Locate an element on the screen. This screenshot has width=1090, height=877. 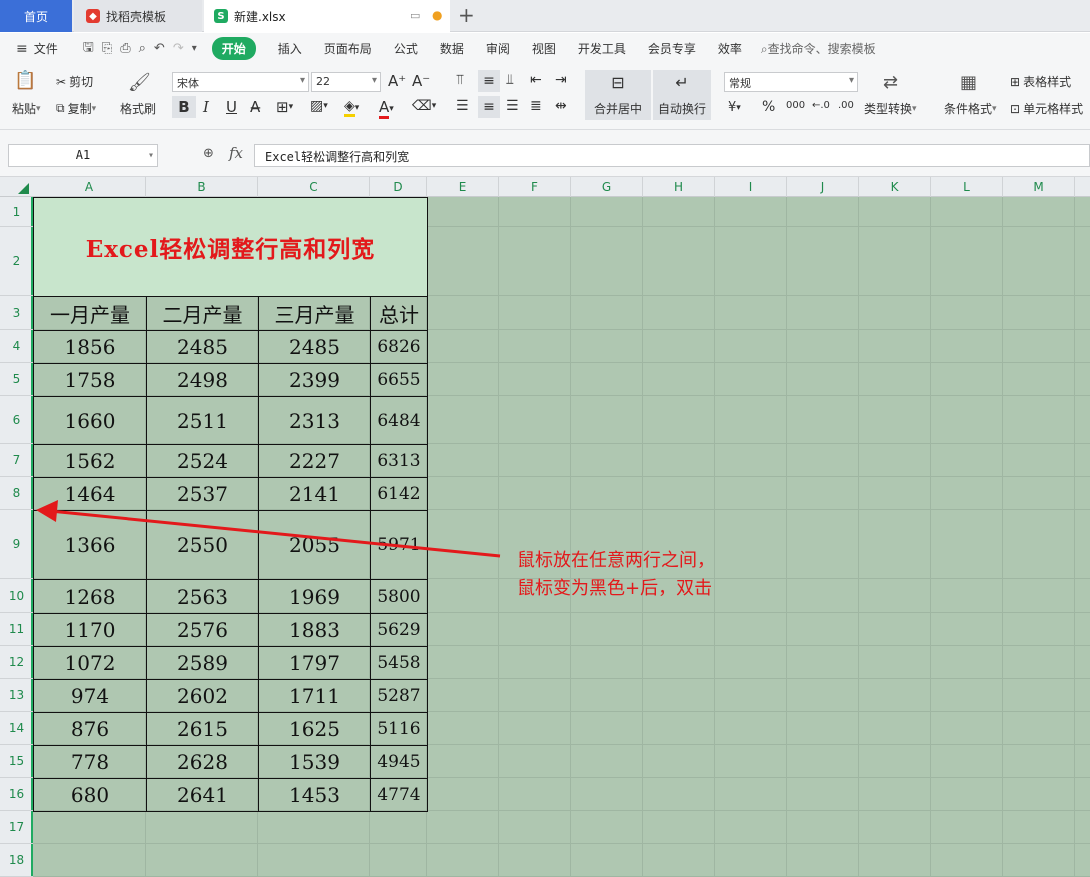
table-cell: 5800 is located at coordinates (399, 596).